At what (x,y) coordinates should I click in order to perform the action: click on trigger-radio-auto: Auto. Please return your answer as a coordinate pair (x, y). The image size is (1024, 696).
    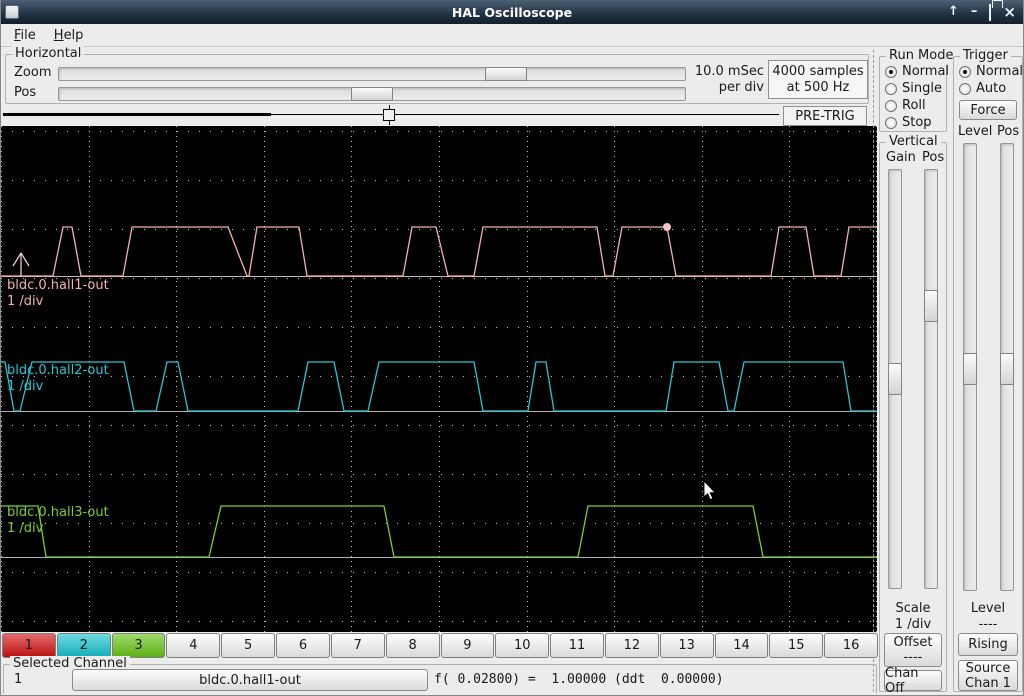
    Looking at the image, I should click on (988, 88).